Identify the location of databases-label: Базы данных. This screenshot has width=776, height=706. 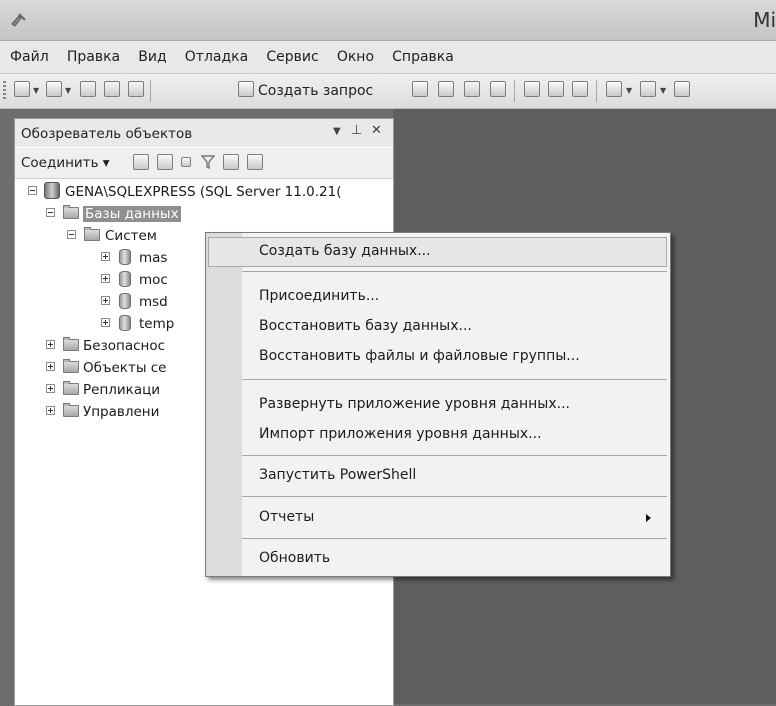
(132, 214).